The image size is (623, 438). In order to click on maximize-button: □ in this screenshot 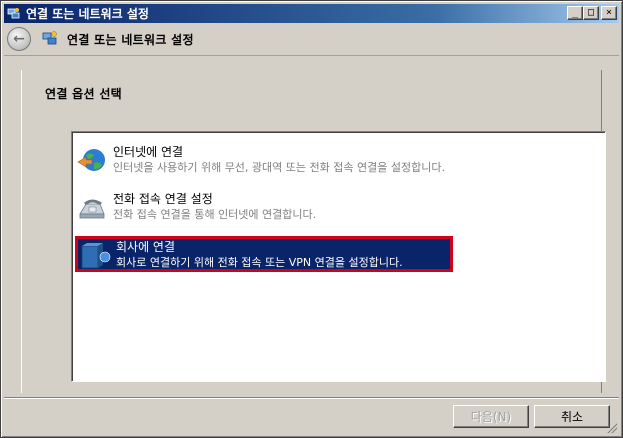, I will do `click(591, 13)`.